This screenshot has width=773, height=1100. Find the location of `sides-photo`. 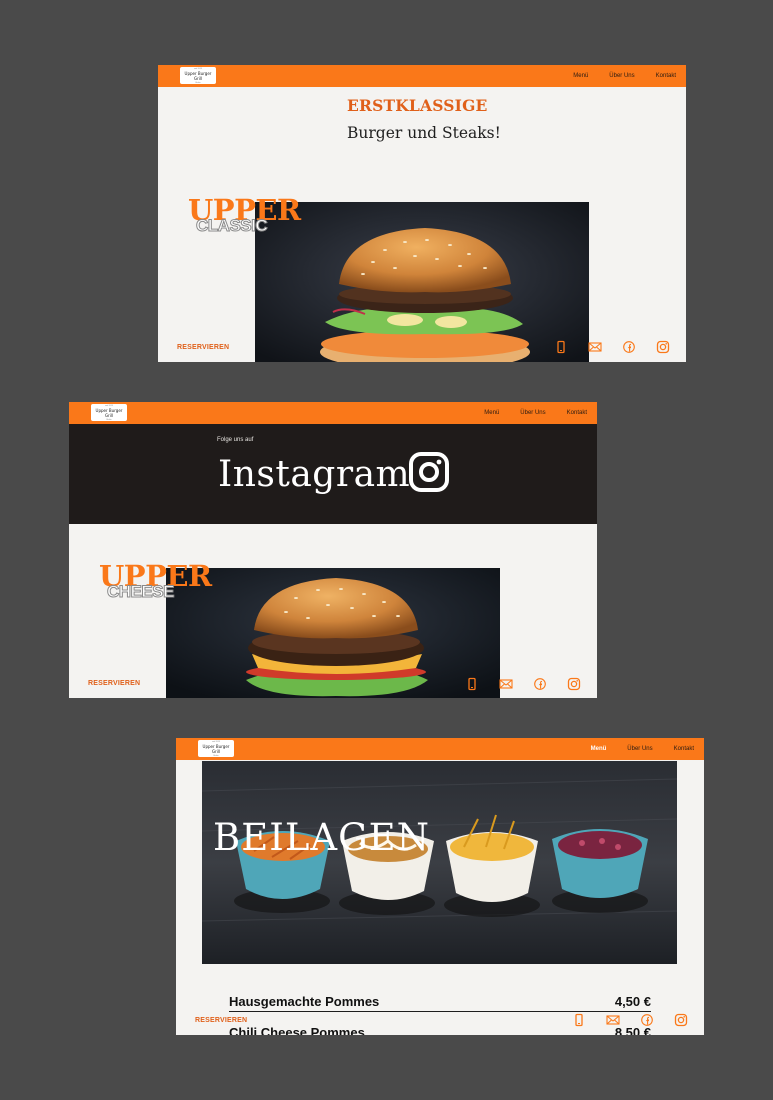

sides-photo is located at coordinates (439, 862).